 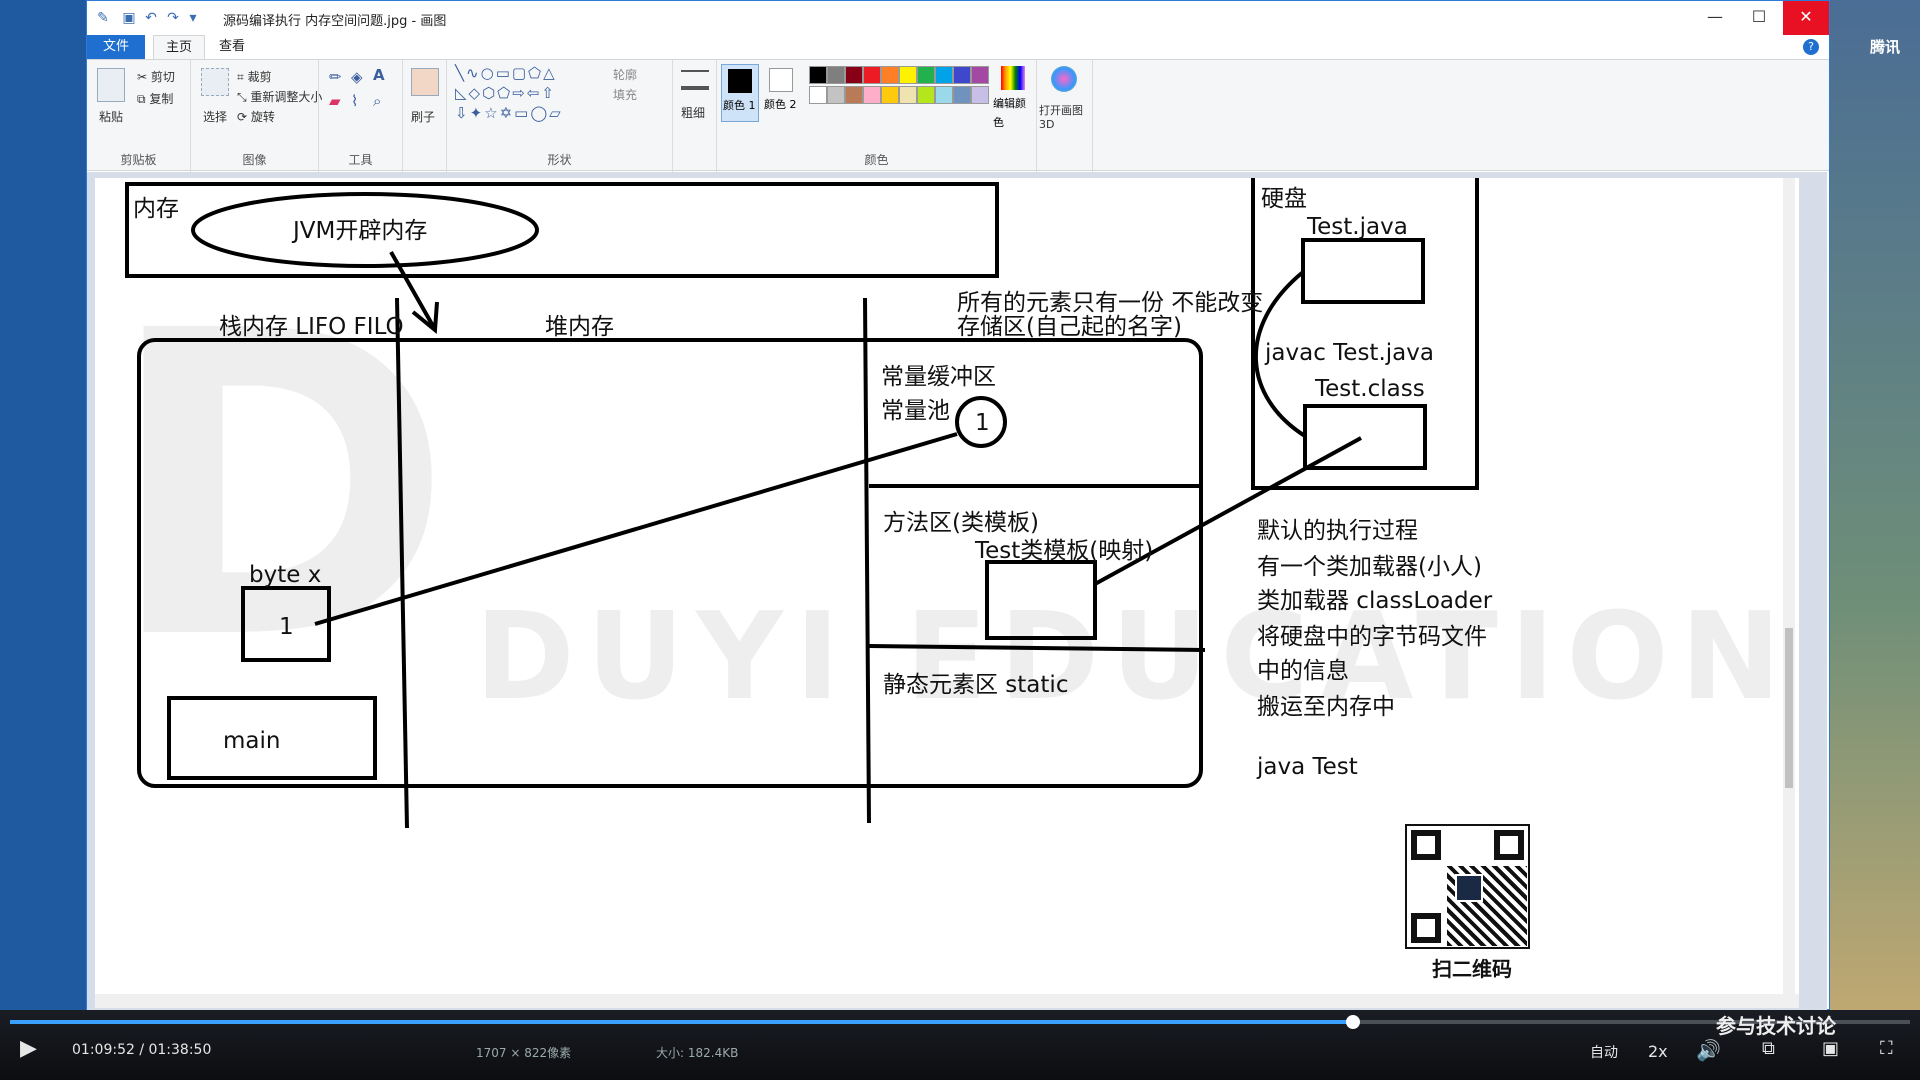 What do you see at coordinates (693, 112) in the screenshot?
I see `size-button: 粗细` at bounding box center [693, 112].